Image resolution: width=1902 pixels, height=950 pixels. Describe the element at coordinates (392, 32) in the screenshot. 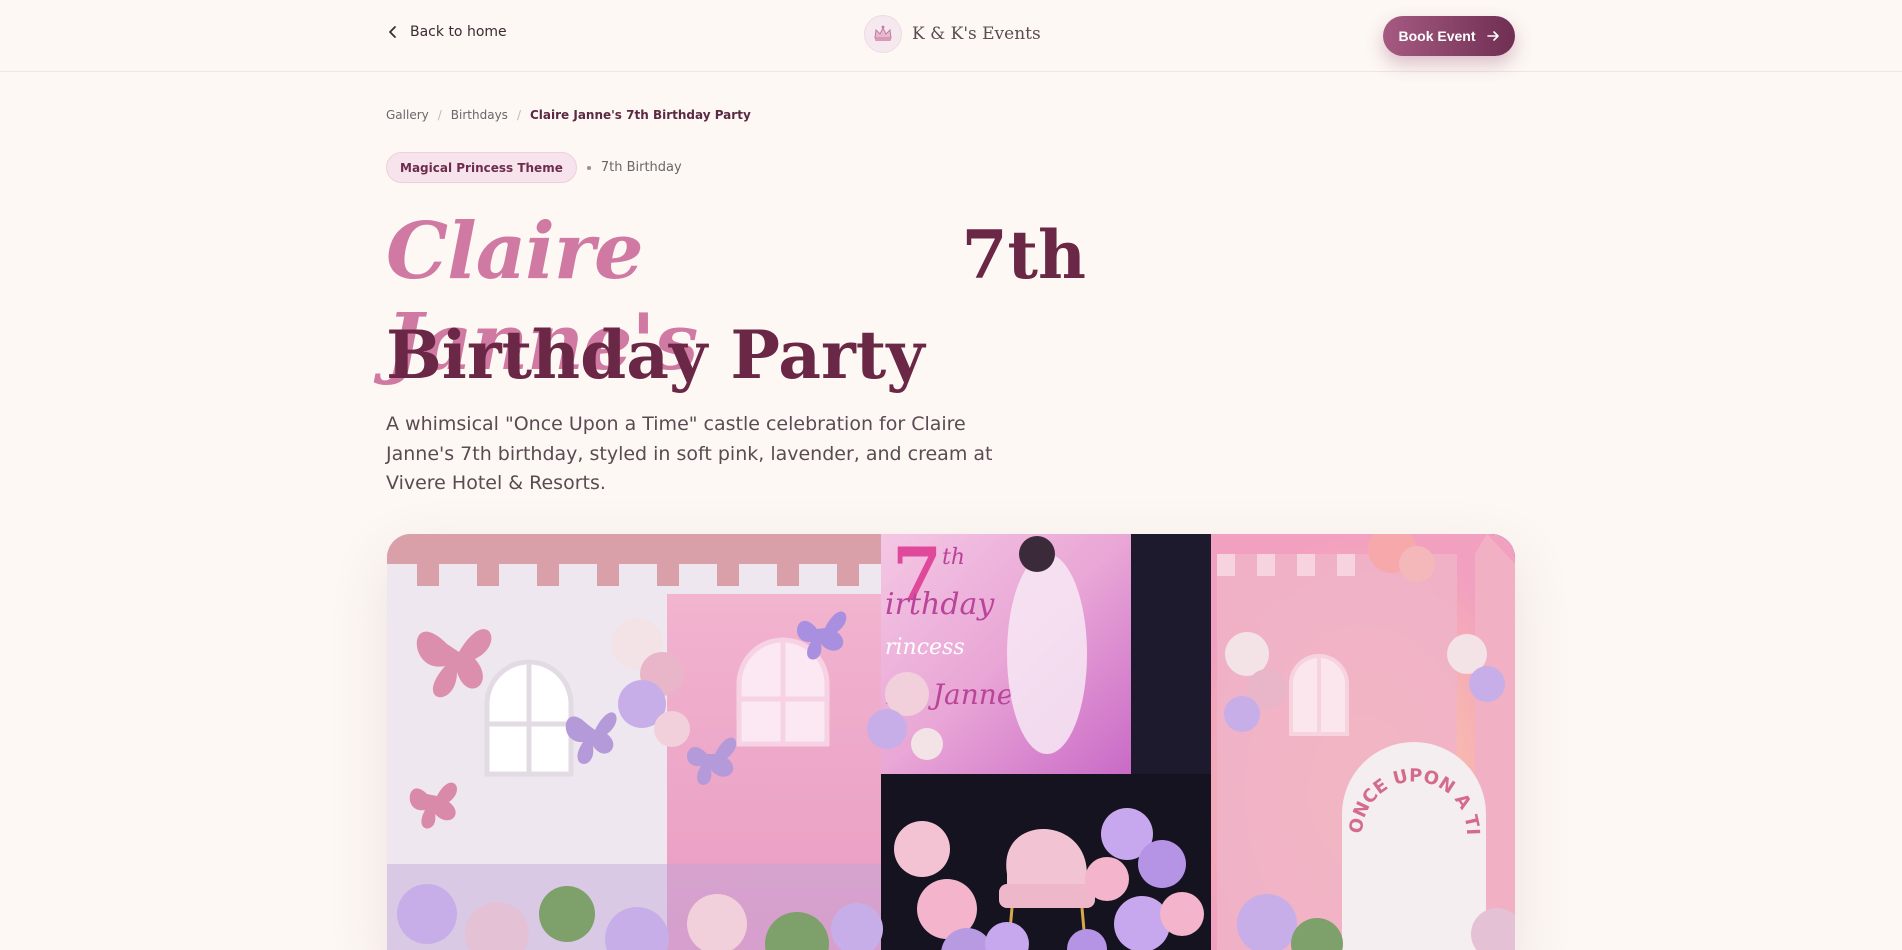

I see `chevron-left-icon` at that location.